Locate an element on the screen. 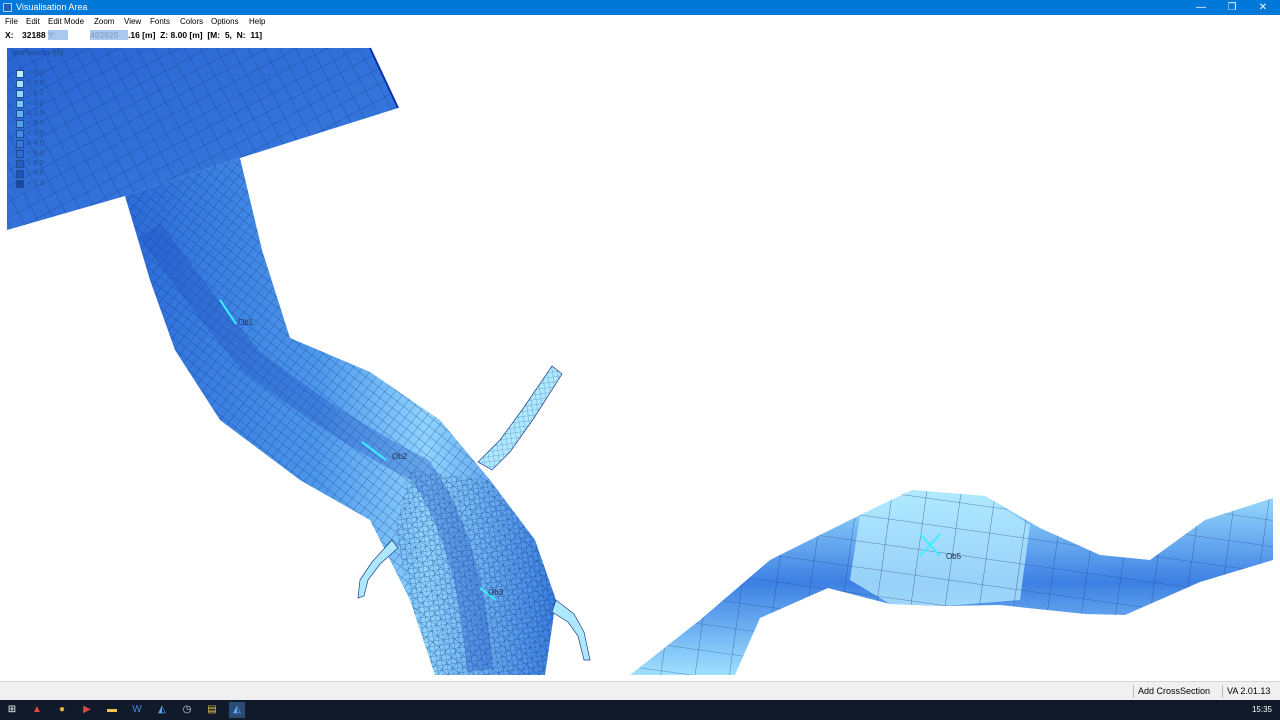 The height and width of the screenshot is (720, 1280). menu-zoom: Zoom is located at coordinates (104, 21).